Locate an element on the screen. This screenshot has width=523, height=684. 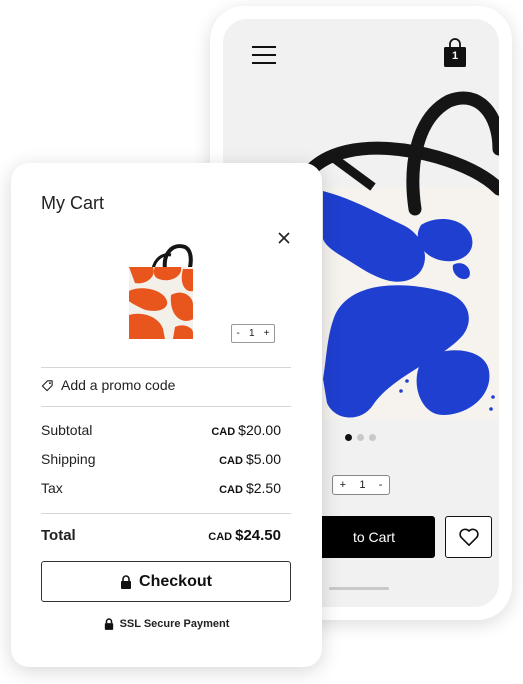
cart-count-badge: 1 is located at coordinates (455, 56).